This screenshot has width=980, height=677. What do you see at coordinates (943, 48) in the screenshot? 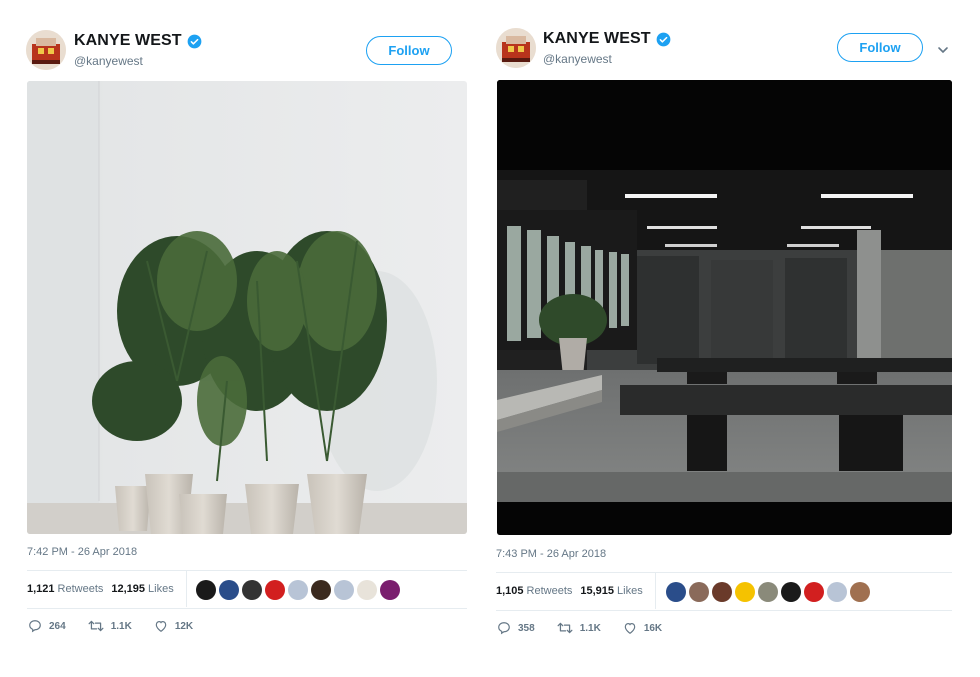
I see `chevron-down-icon` at bounding box center [943, 48].